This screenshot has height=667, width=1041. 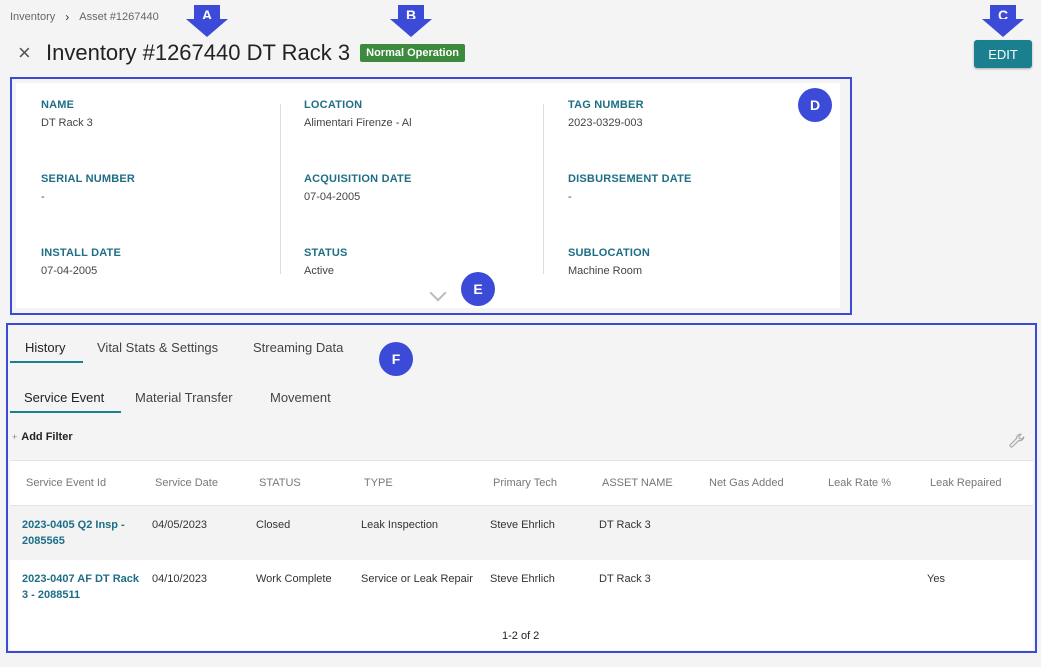 I want to click on column-header-leak-rate: Leak Rate %, so click(x=859, y=483).